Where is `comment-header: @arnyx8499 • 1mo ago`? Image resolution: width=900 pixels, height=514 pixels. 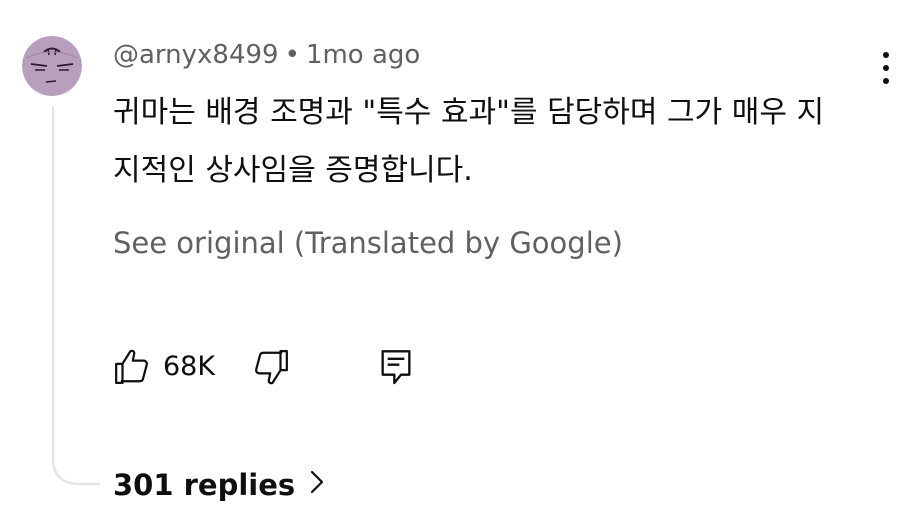 comment-header: @arnyx8499 • 1mo ago is located at coordinates (266, 55).